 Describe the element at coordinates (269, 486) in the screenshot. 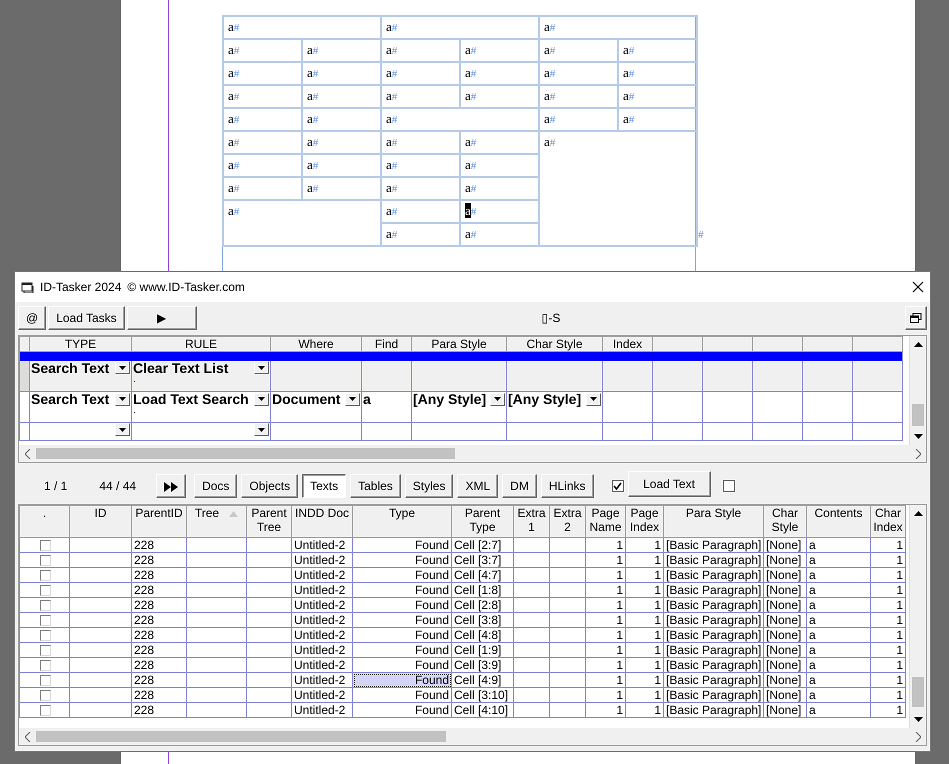

I see `tab: Objects` at that location.